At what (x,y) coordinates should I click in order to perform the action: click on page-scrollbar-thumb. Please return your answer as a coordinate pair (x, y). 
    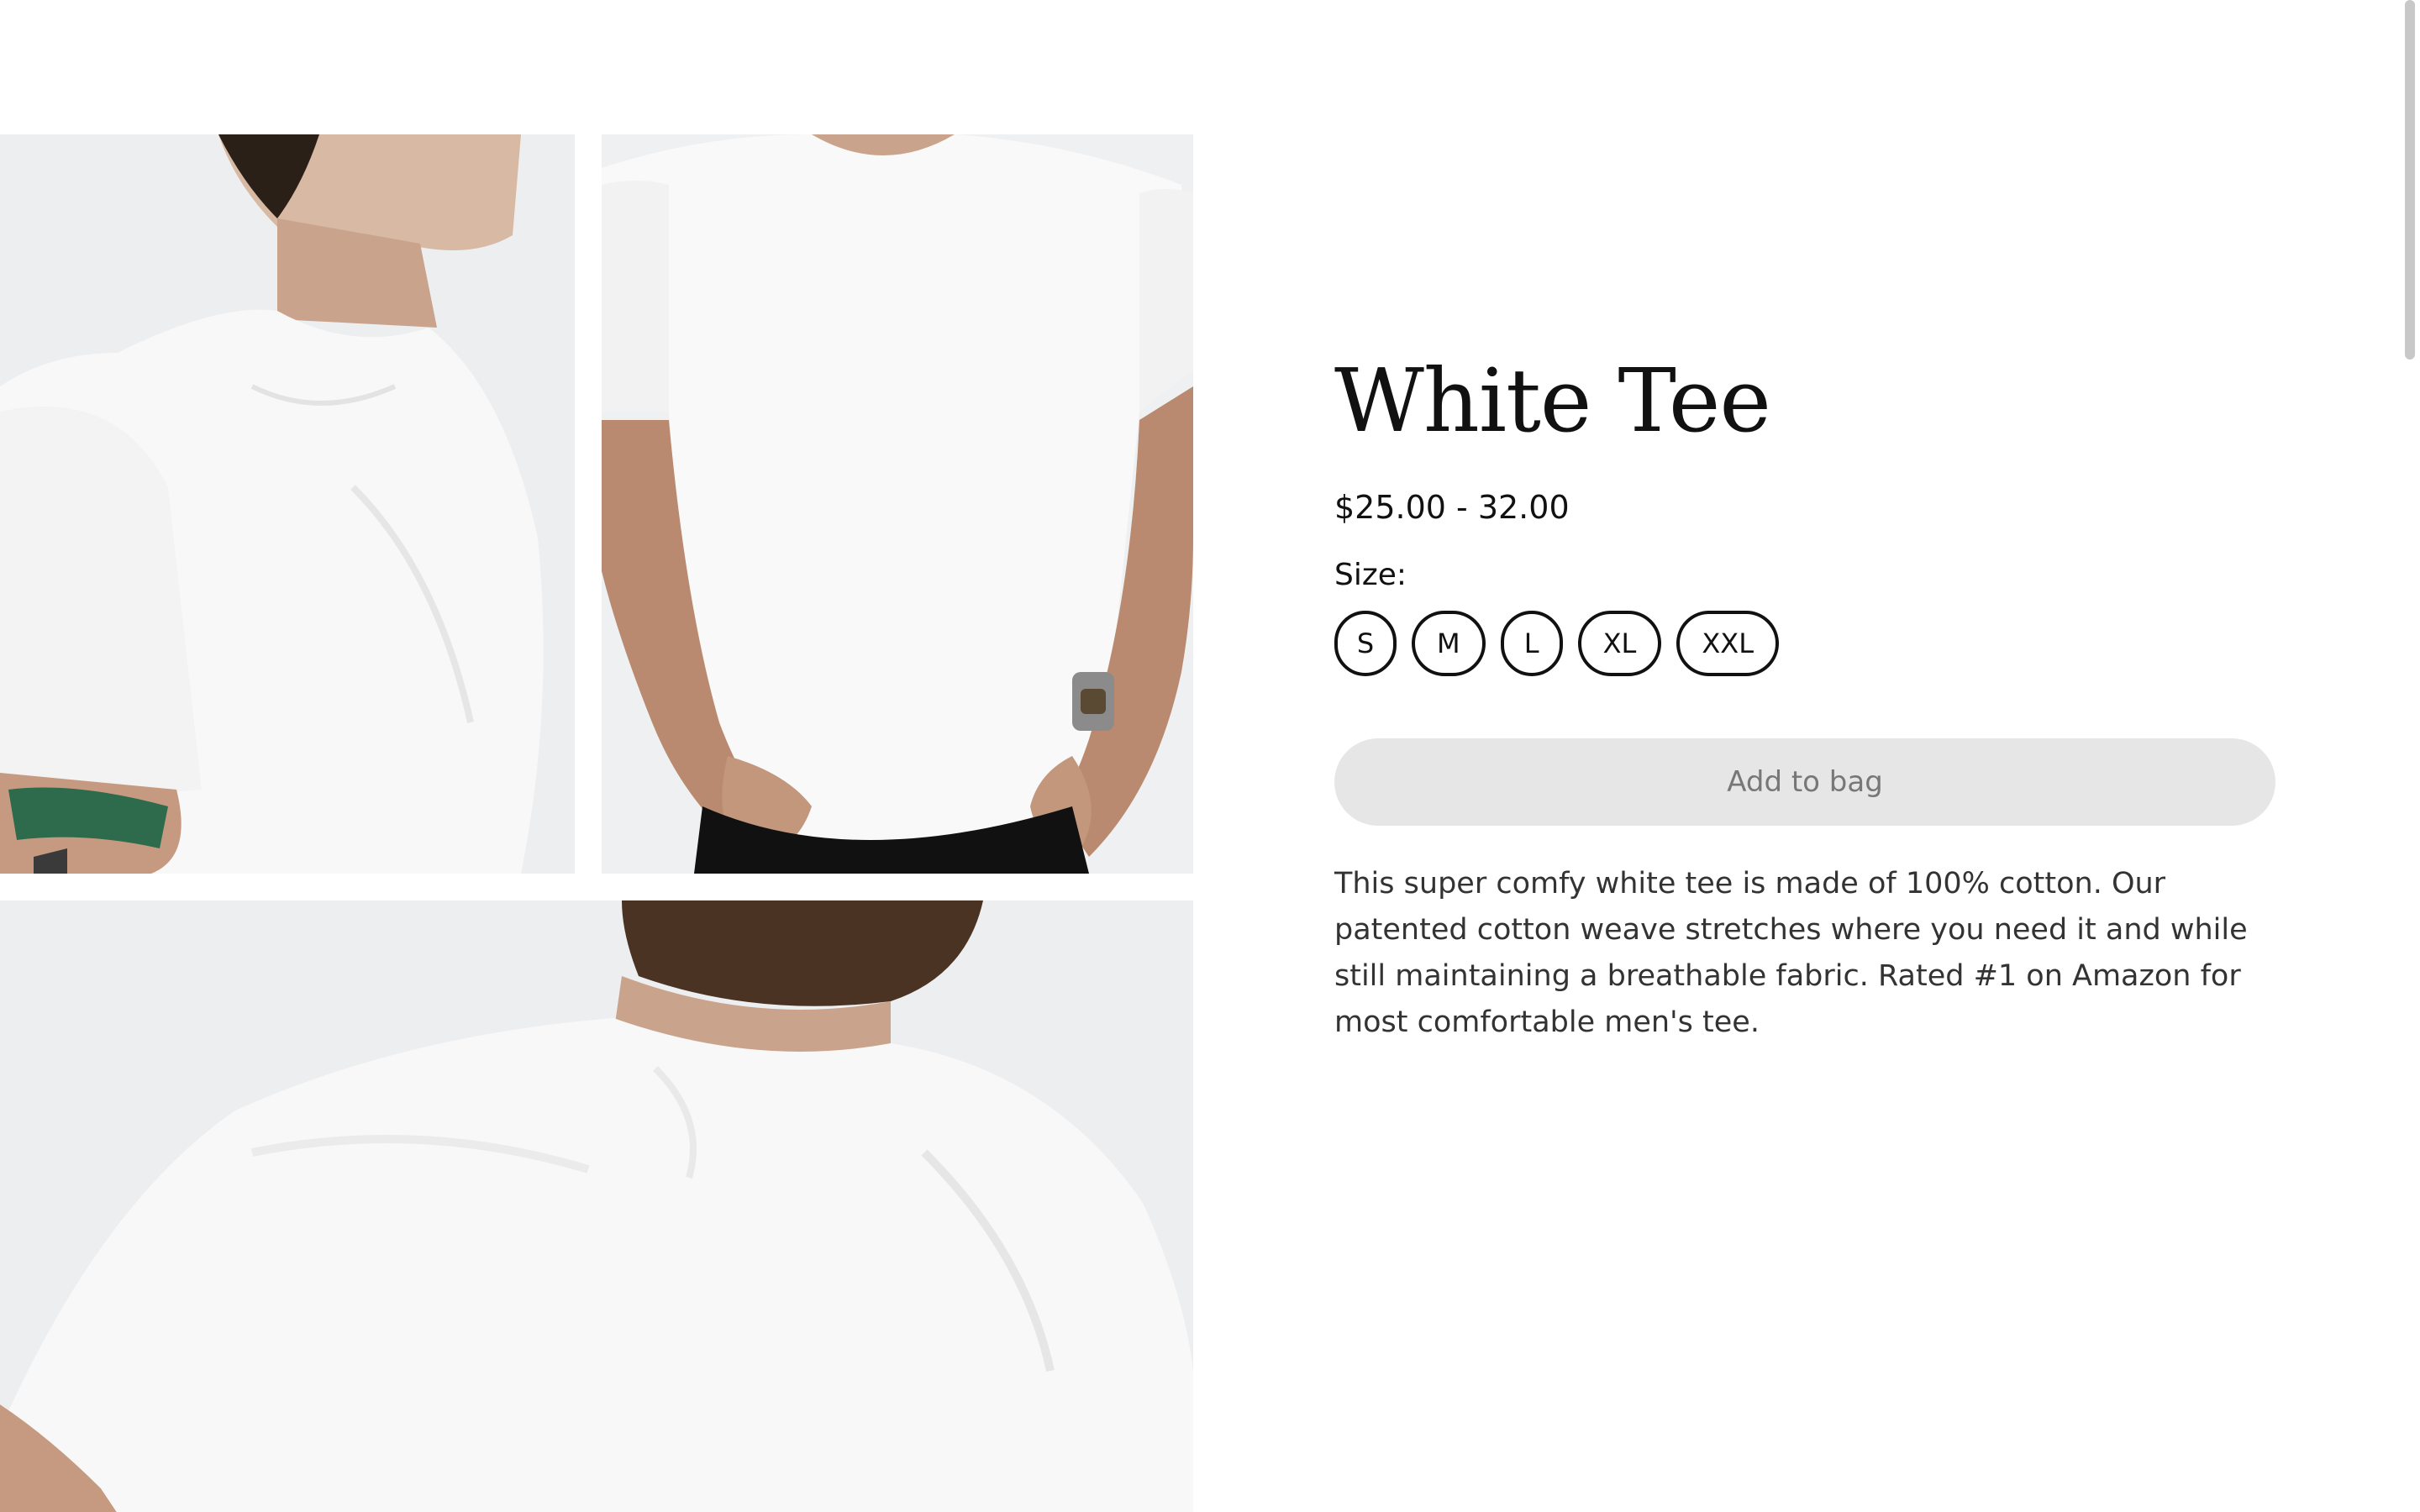
    Looking at the image, I should click on (2410, 180).